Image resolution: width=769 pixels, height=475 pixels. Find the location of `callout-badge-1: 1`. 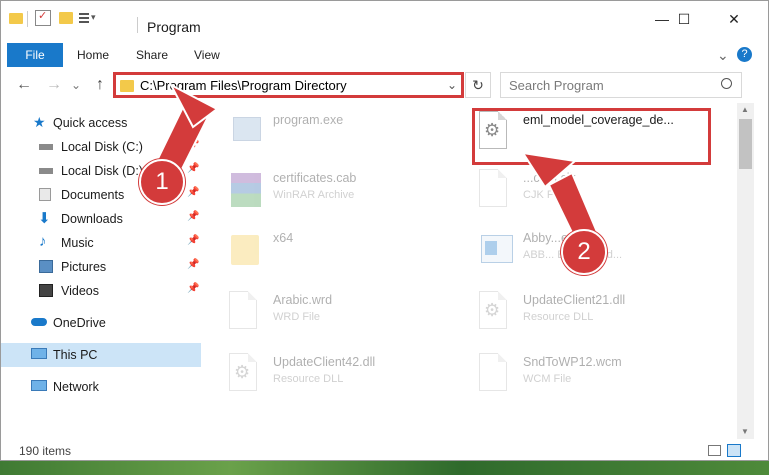

callout-badge-1: 1 is located at coordinates (162, 182).